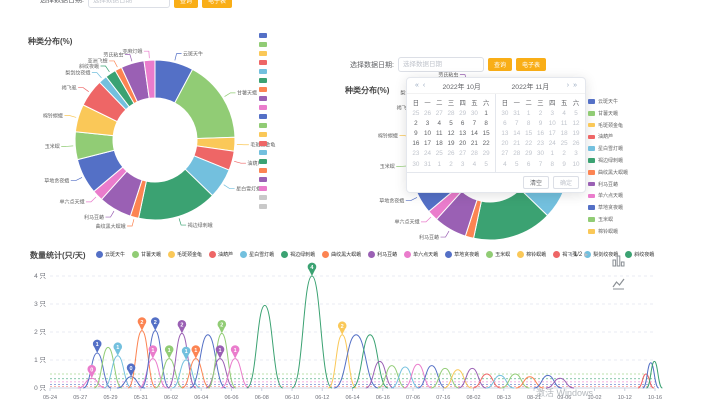 This screenshot has height=409, width=701. Describe the element at coordinates (475, 144) in the screenshot. I see `calendar-day: 21` at that location.